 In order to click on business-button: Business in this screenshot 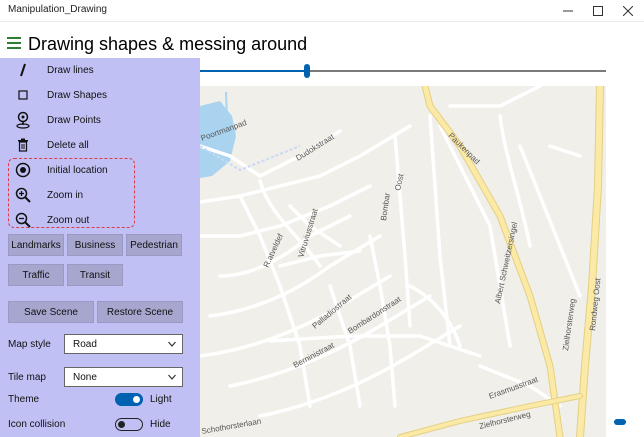, I will do `click(95, 245)`.